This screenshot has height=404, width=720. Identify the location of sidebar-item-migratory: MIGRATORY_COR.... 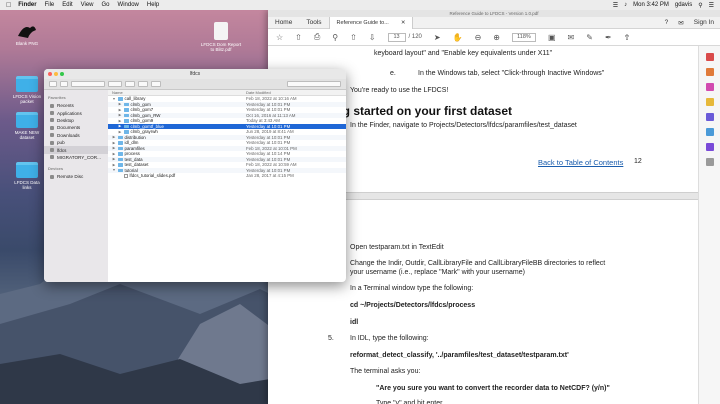
(76, 157).